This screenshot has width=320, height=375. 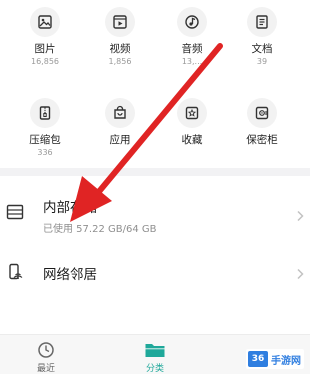 What do you see at coordinates (154, 369) in the screenshot?
I see `tab-label: 分类` at bounding box center [154, 369].